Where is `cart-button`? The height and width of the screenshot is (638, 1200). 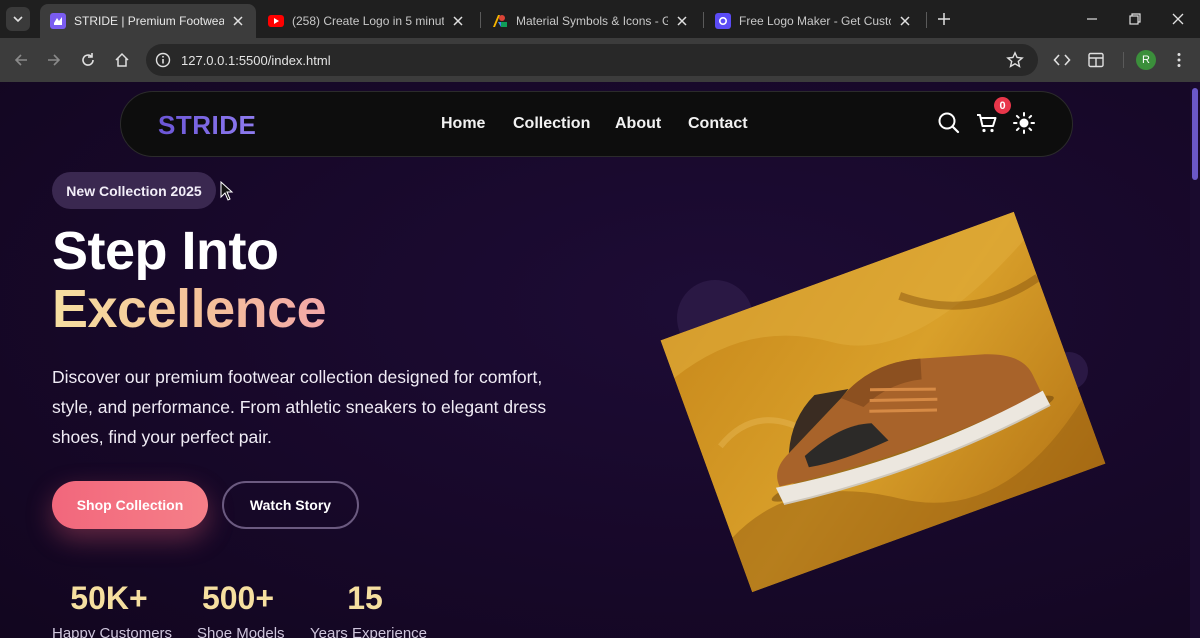
cart-button is located at coordinates (987, 123).